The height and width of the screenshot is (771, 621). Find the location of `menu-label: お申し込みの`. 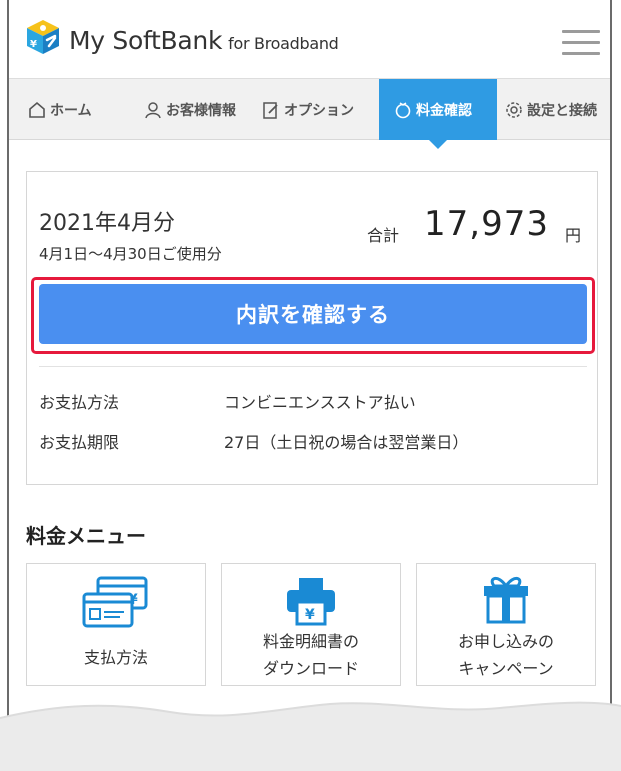

menu-label: お申し込みの is located at coordinates (505, 641).